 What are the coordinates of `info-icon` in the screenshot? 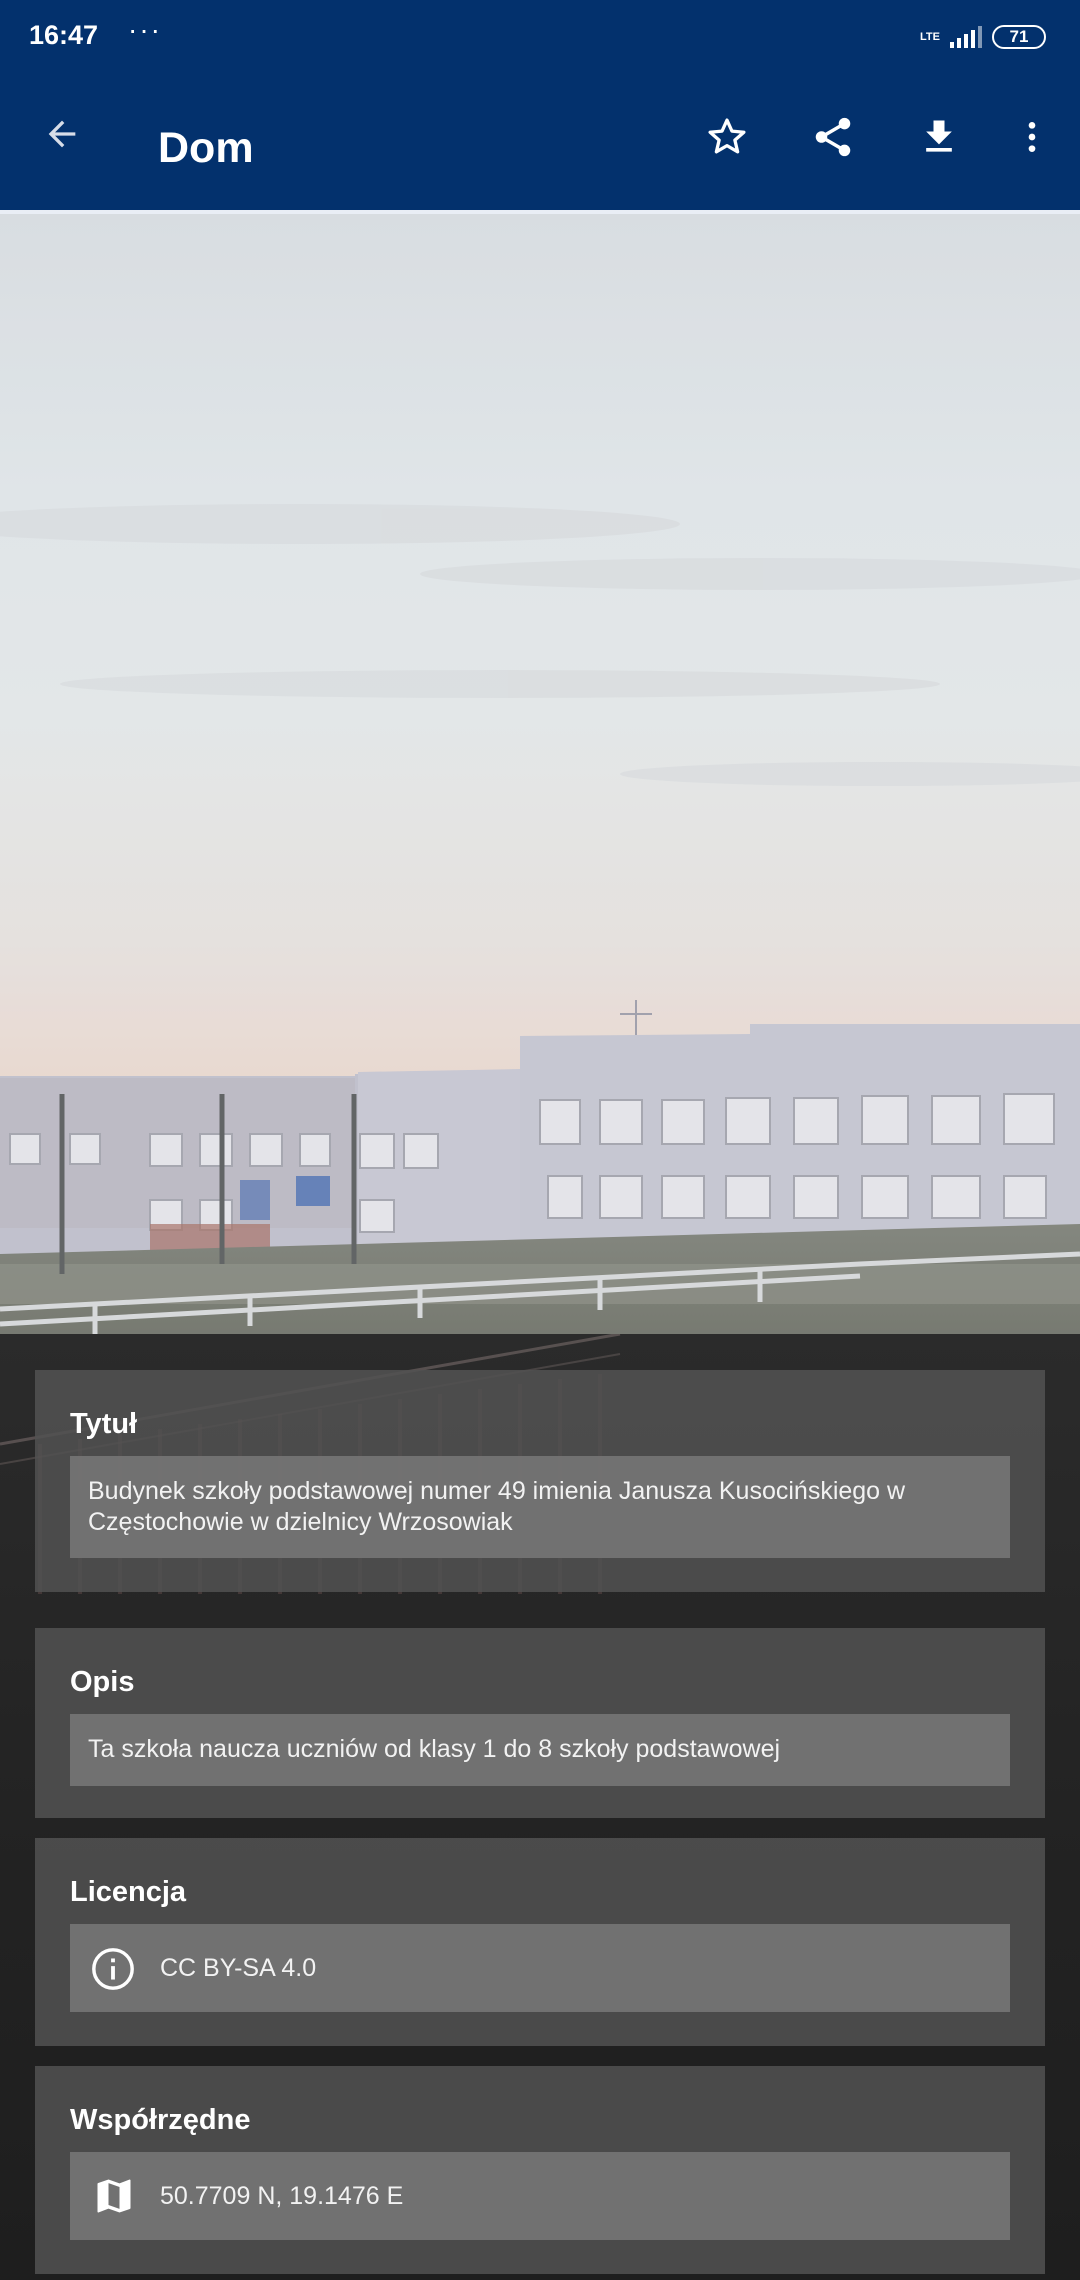 It's located at (113, 1969).